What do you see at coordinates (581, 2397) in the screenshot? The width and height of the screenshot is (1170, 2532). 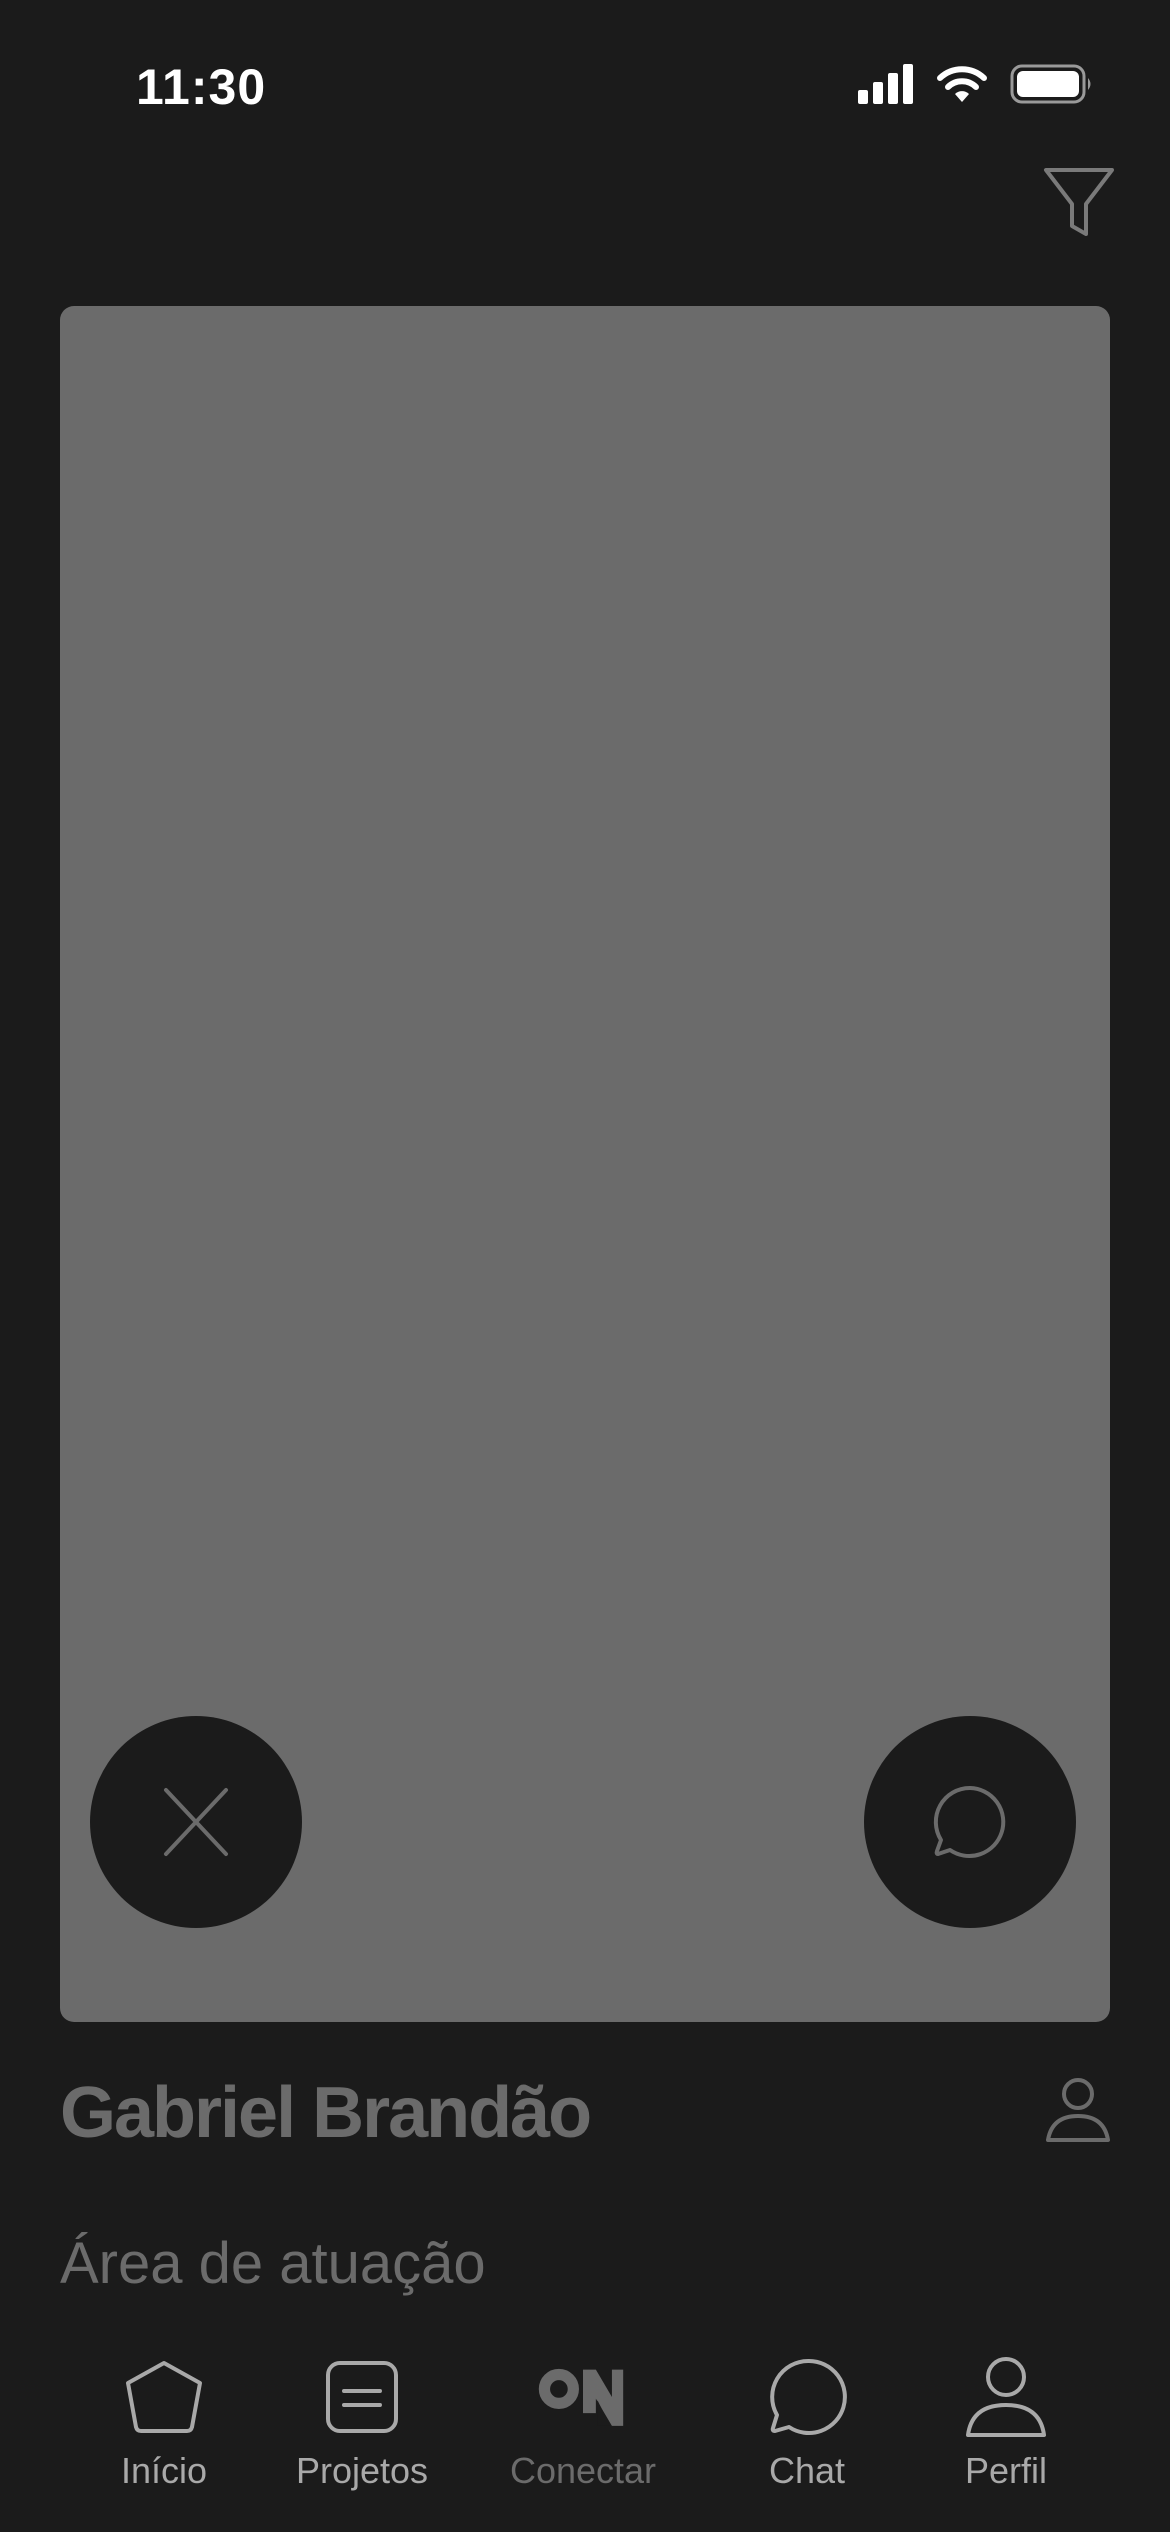 I see `on-logo-icon` at bounding box center [581, 2397].